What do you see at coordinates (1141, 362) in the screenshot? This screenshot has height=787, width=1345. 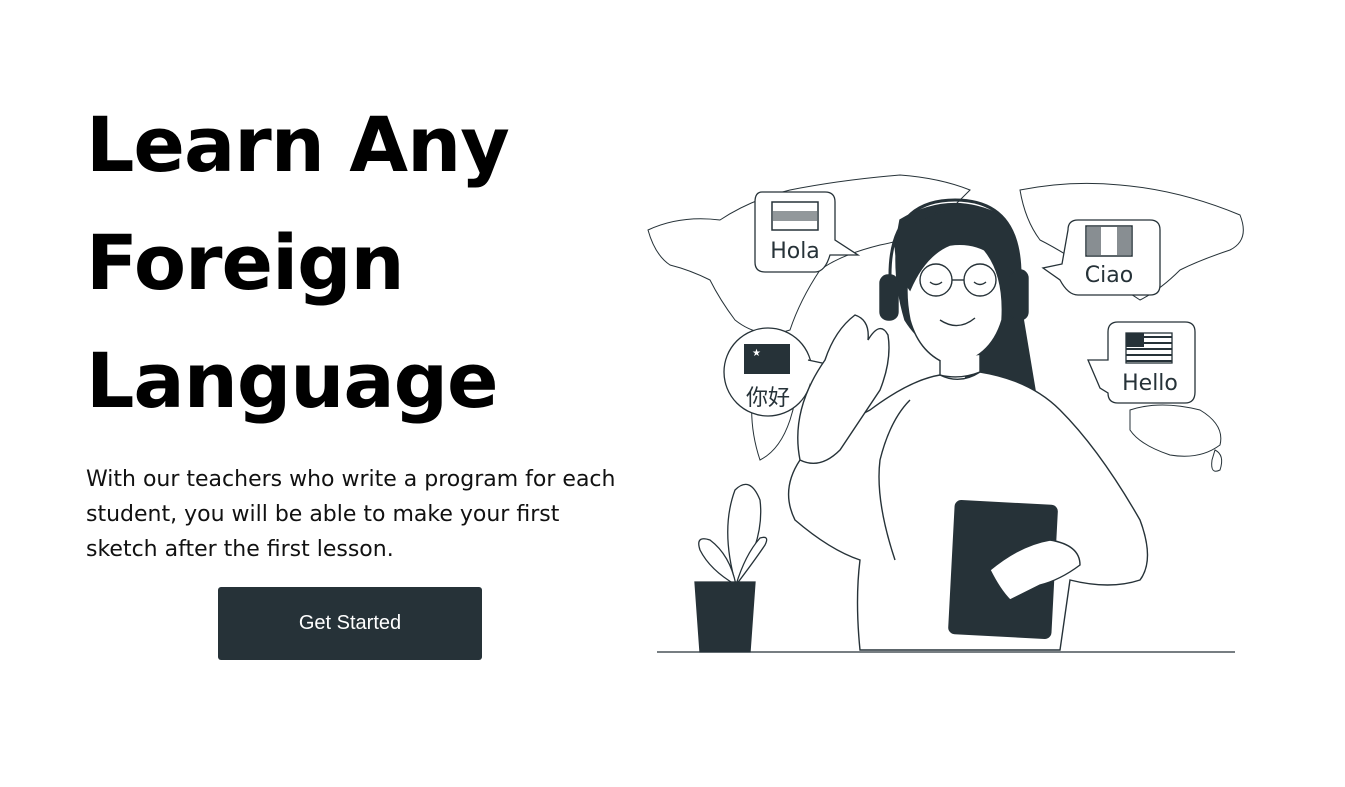 I see `speech-bubble-hello: Hello` at bounding box center [1141, 362].